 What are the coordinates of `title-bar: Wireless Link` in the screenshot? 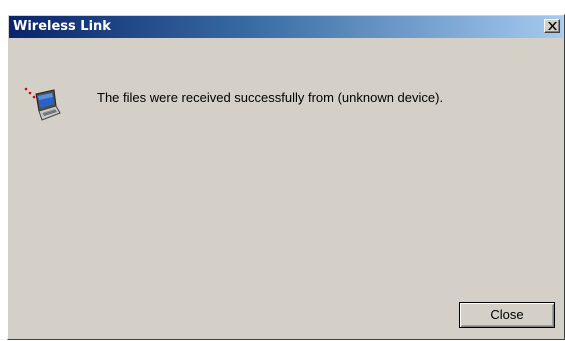 It's located at (286, 27).